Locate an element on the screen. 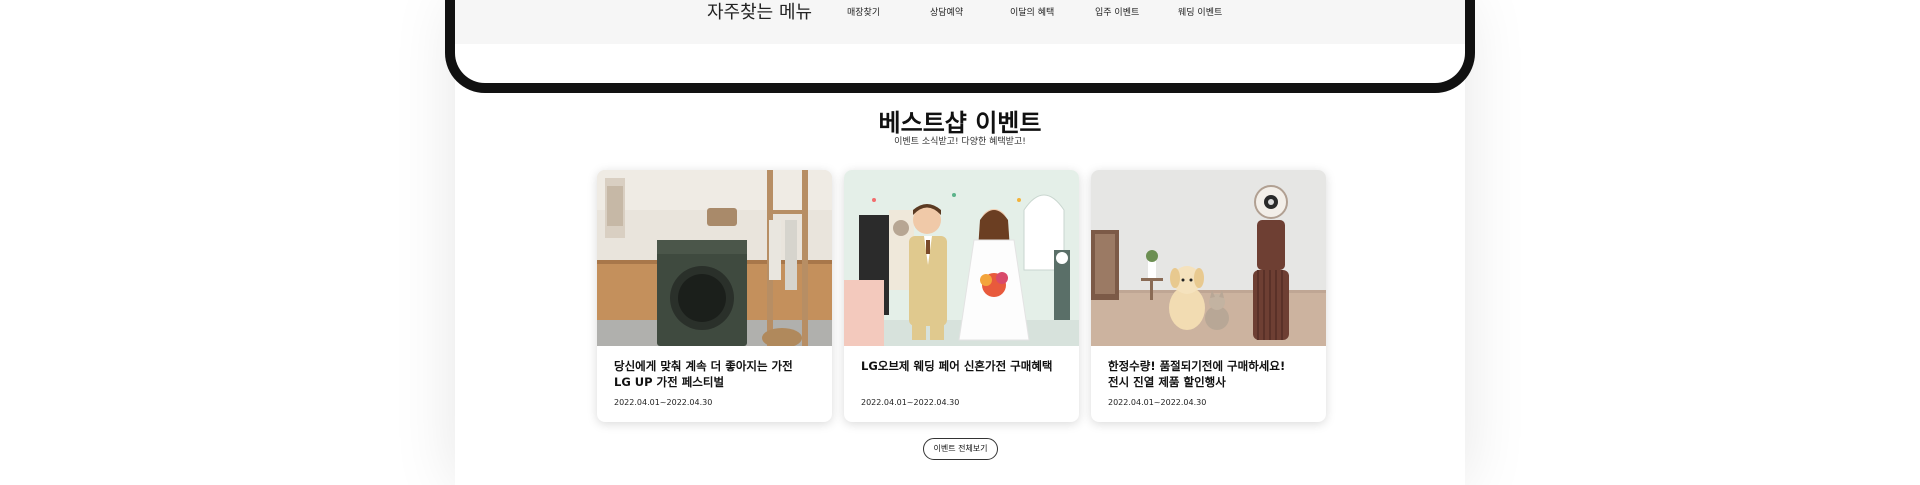 Image resolution: width=1920 pixels, height=485 pixels. event-card-title-line1: LG오브제 웨딩 페어 신혼가전 구매혜택 is located at coordinates (957, 366).